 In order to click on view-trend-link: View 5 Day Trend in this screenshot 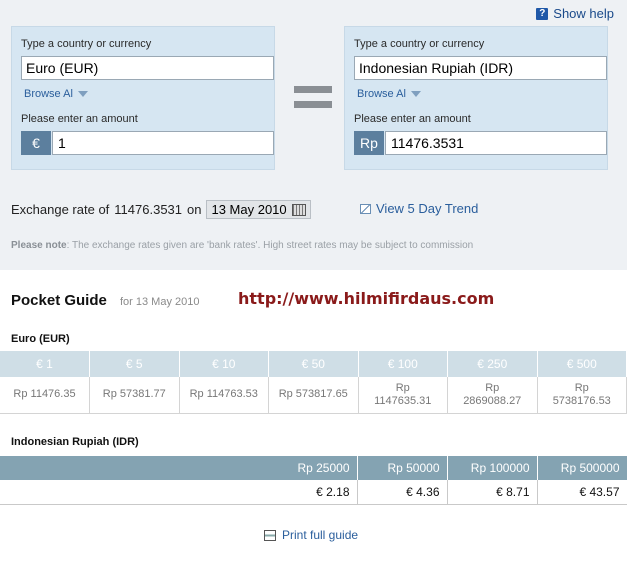, I will do `click(419, 208)`.